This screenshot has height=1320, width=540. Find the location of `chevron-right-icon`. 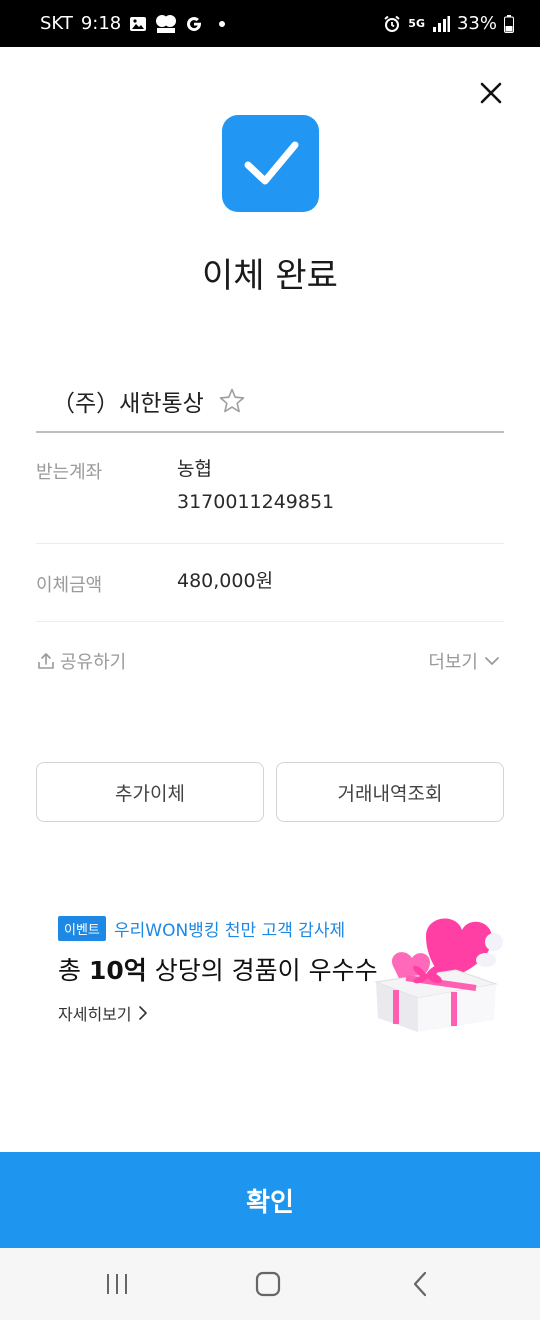

chevron-right-icon is located at coordinates (142, 1013).